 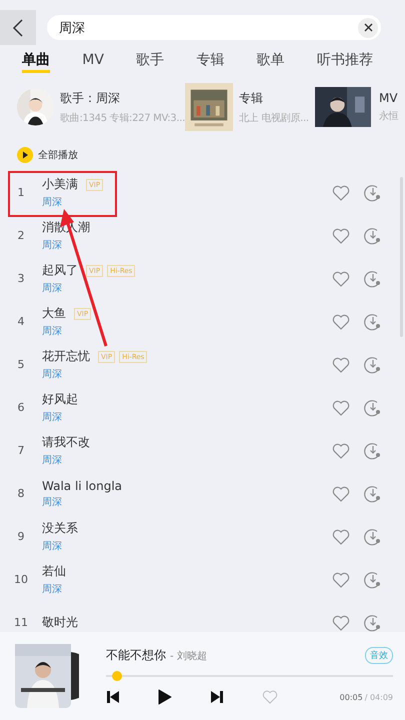 I want to click on play-all-label: 全部播放, so click(x=58, y=155).